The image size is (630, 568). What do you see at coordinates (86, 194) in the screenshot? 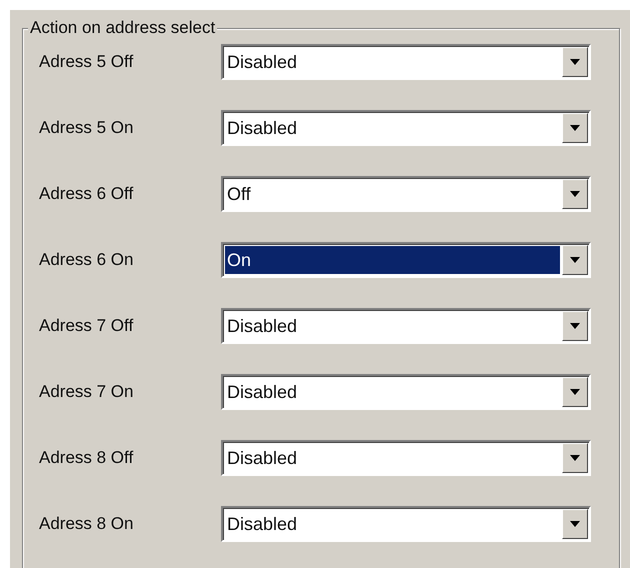
I see `field-label: Adress 6 Off` at bounding box center [86, 194].